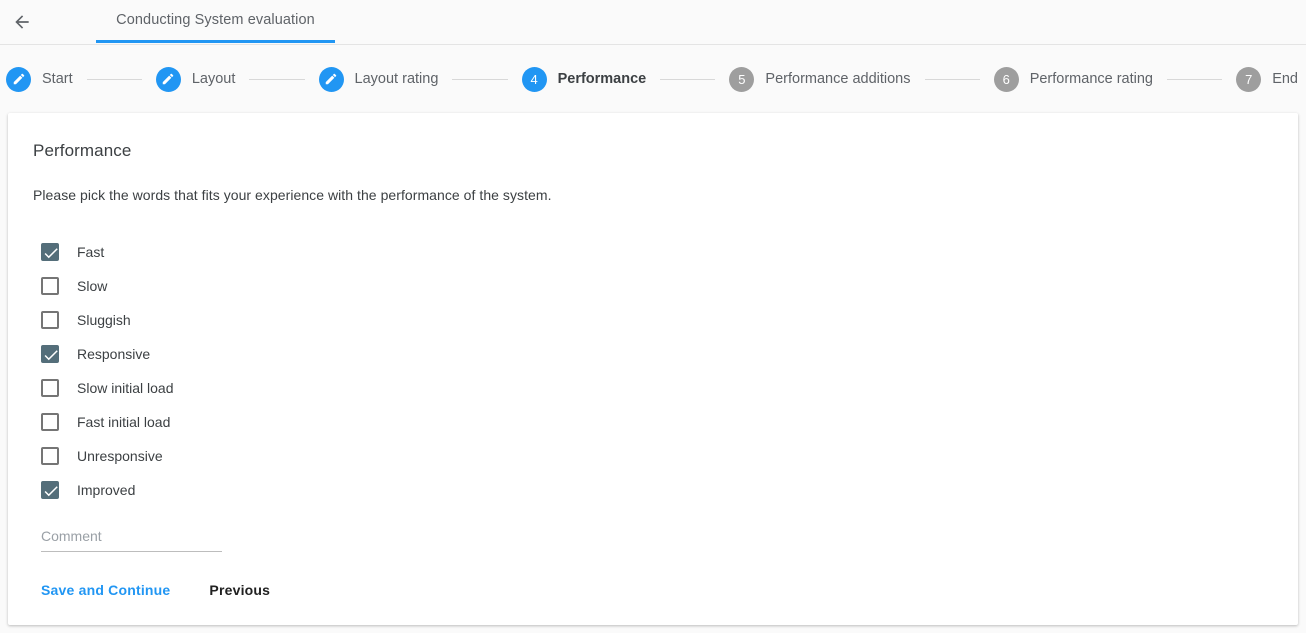 This screenshot has width=1306, height=633. Describe the element at coordinates (1285, 79) in the screenshot. I see `stepper-step-label: End` at that location.